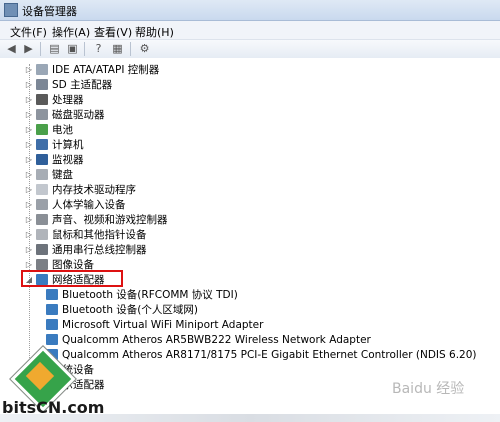 This screenshot has width=500, height=422. Describe the element at coordinates (72, 278) in the screenshot. I see `highlight-box` at that location.